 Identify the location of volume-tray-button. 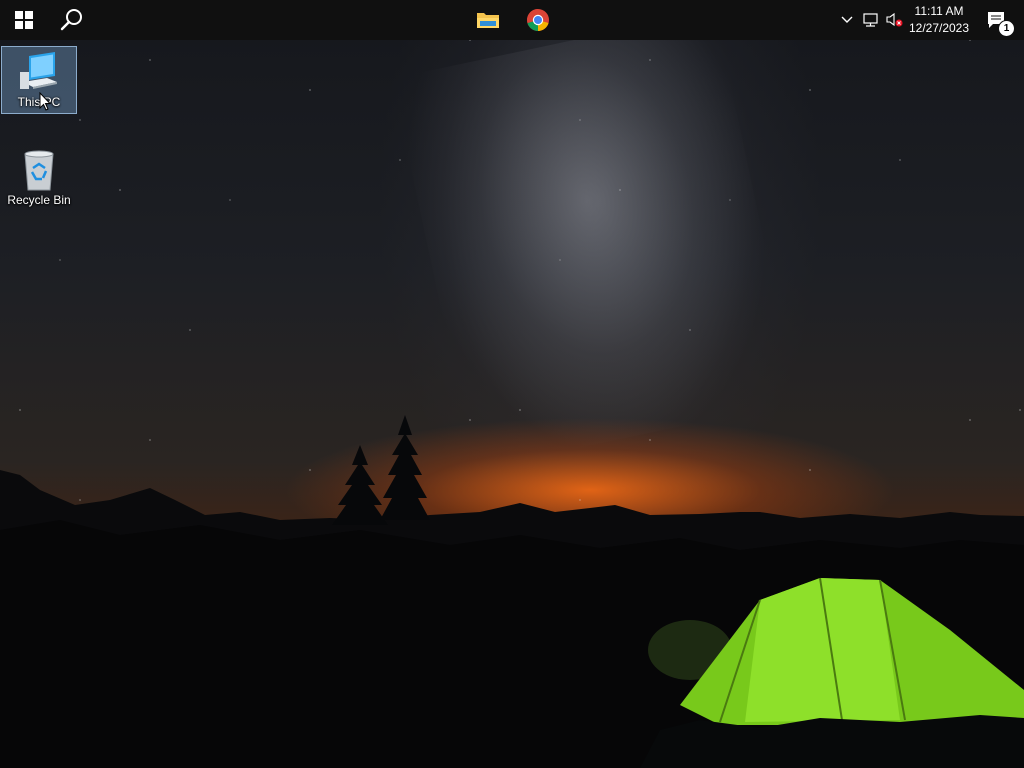
(895, 20).